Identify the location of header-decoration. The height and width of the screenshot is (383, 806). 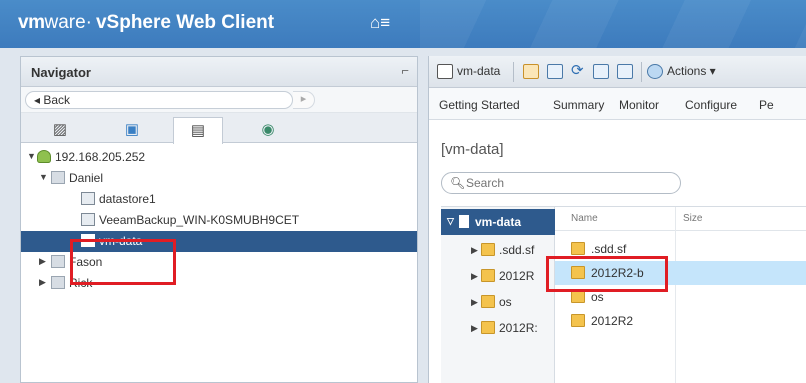
(613, 24).